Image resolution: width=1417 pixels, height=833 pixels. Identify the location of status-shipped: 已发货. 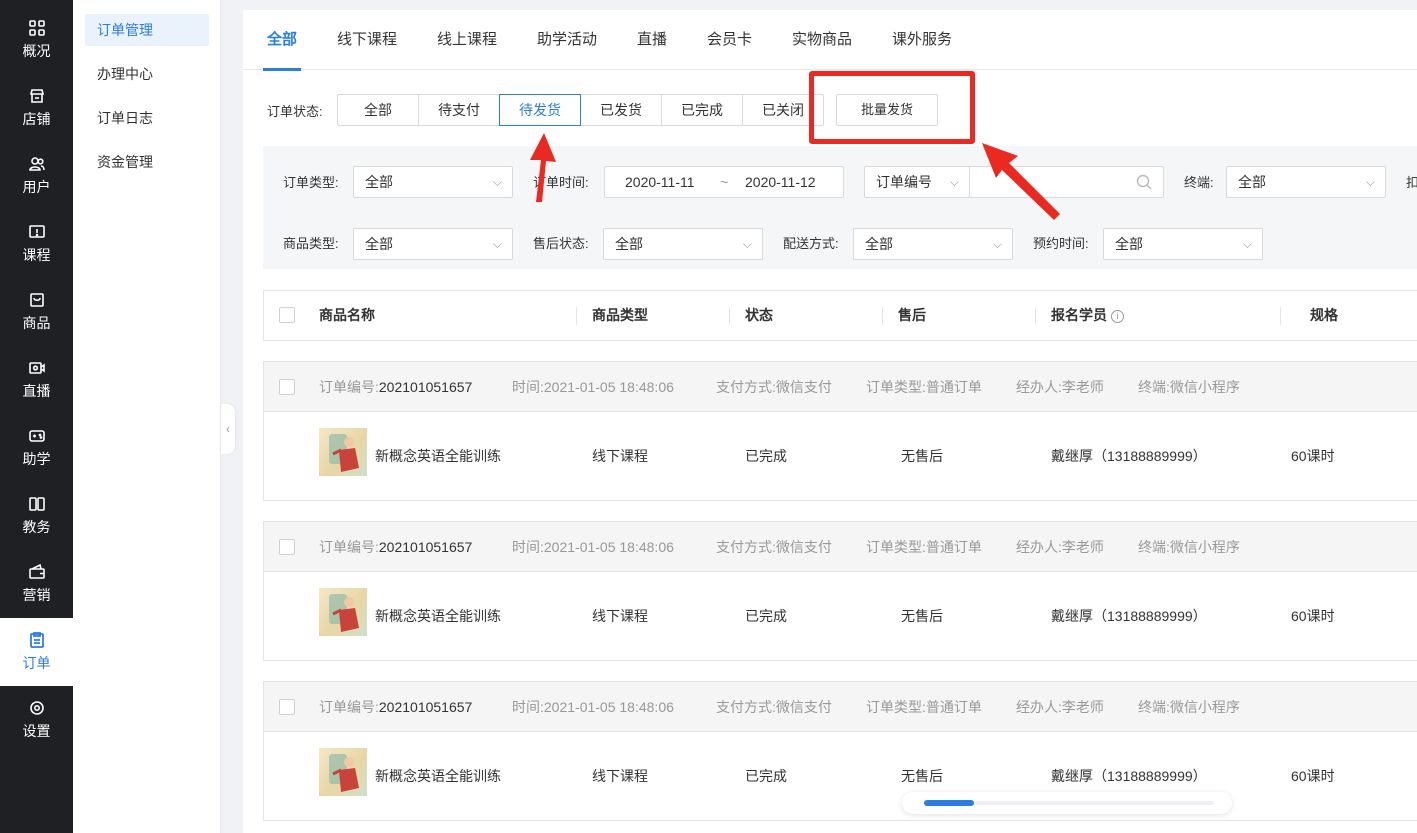
(621, 110).